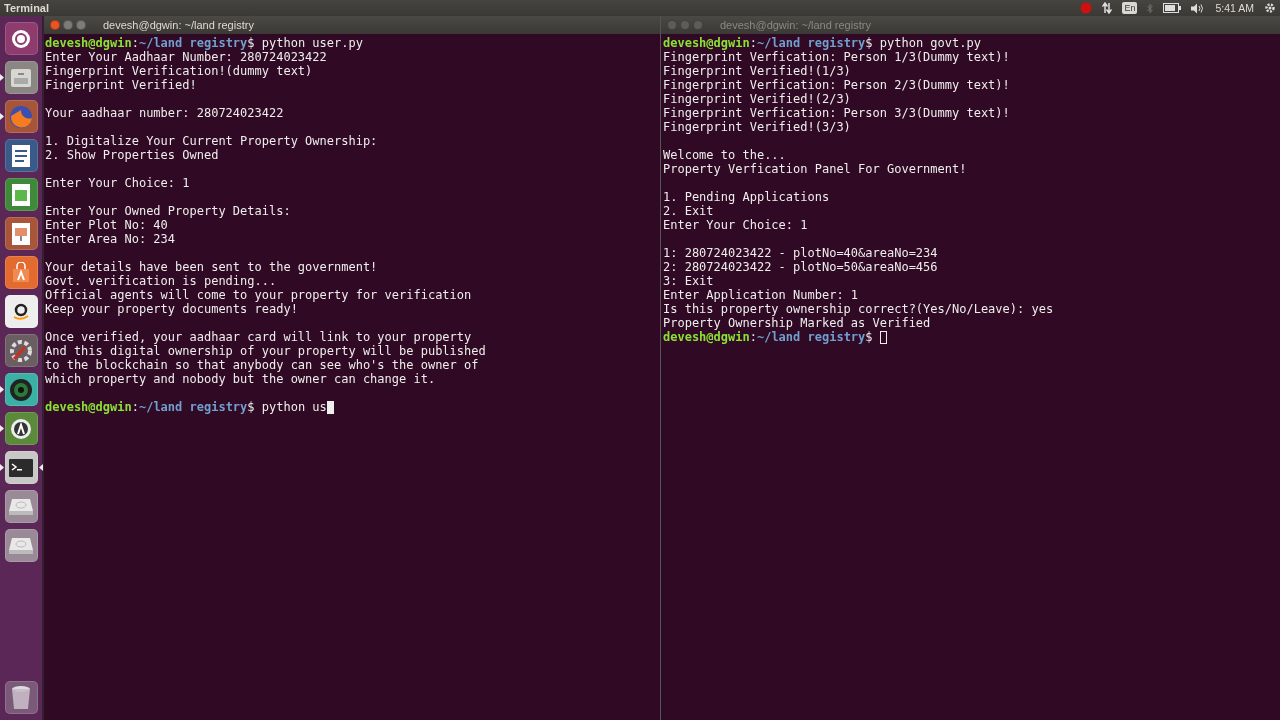  What do you see at coordinates (21, 233) in the screenshot?
I see `presentation-icon` at bounding box center [21, 233].